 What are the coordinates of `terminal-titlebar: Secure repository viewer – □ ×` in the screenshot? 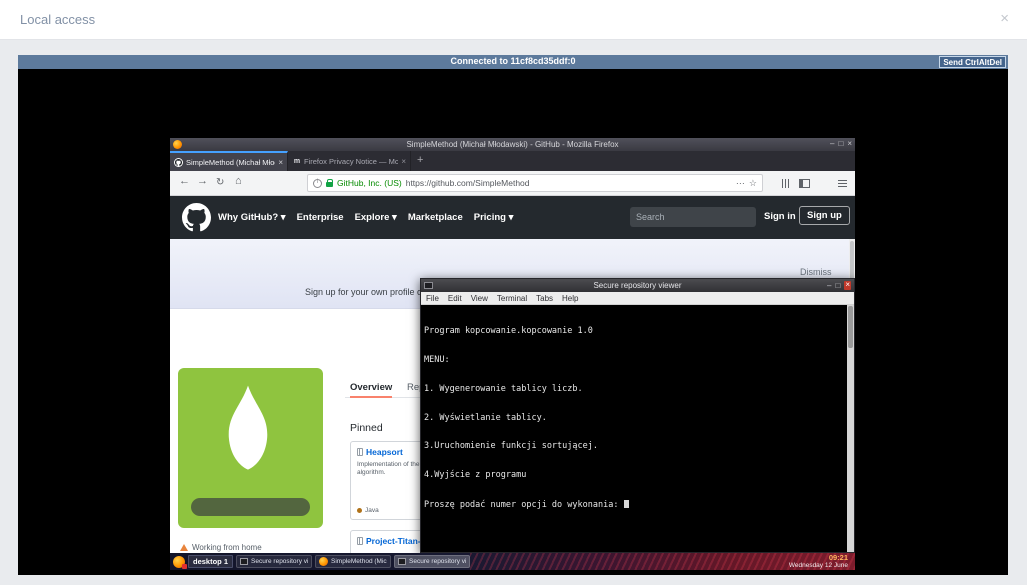 It's located at (637, 285).